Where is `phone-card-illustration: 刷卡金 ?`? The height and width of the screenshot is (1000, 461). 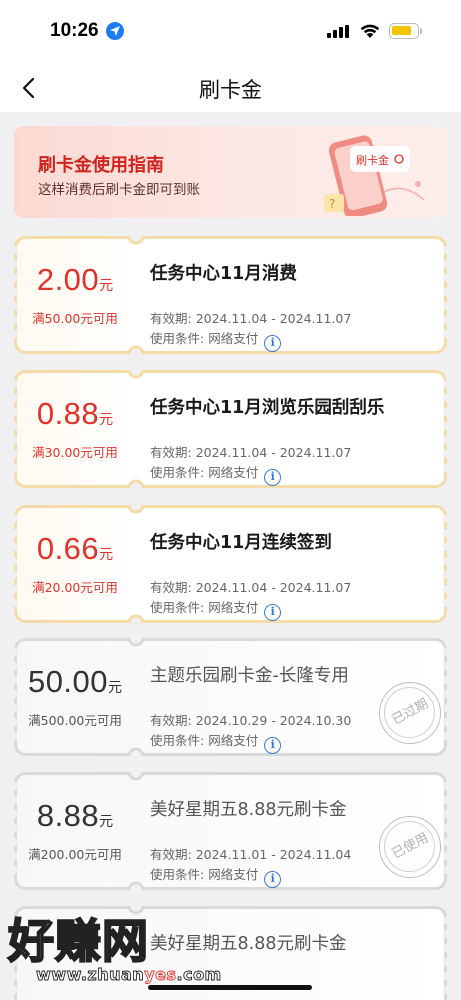
phone-card-illustration: 刷卡金 ? is located at coordinates (374, 175).